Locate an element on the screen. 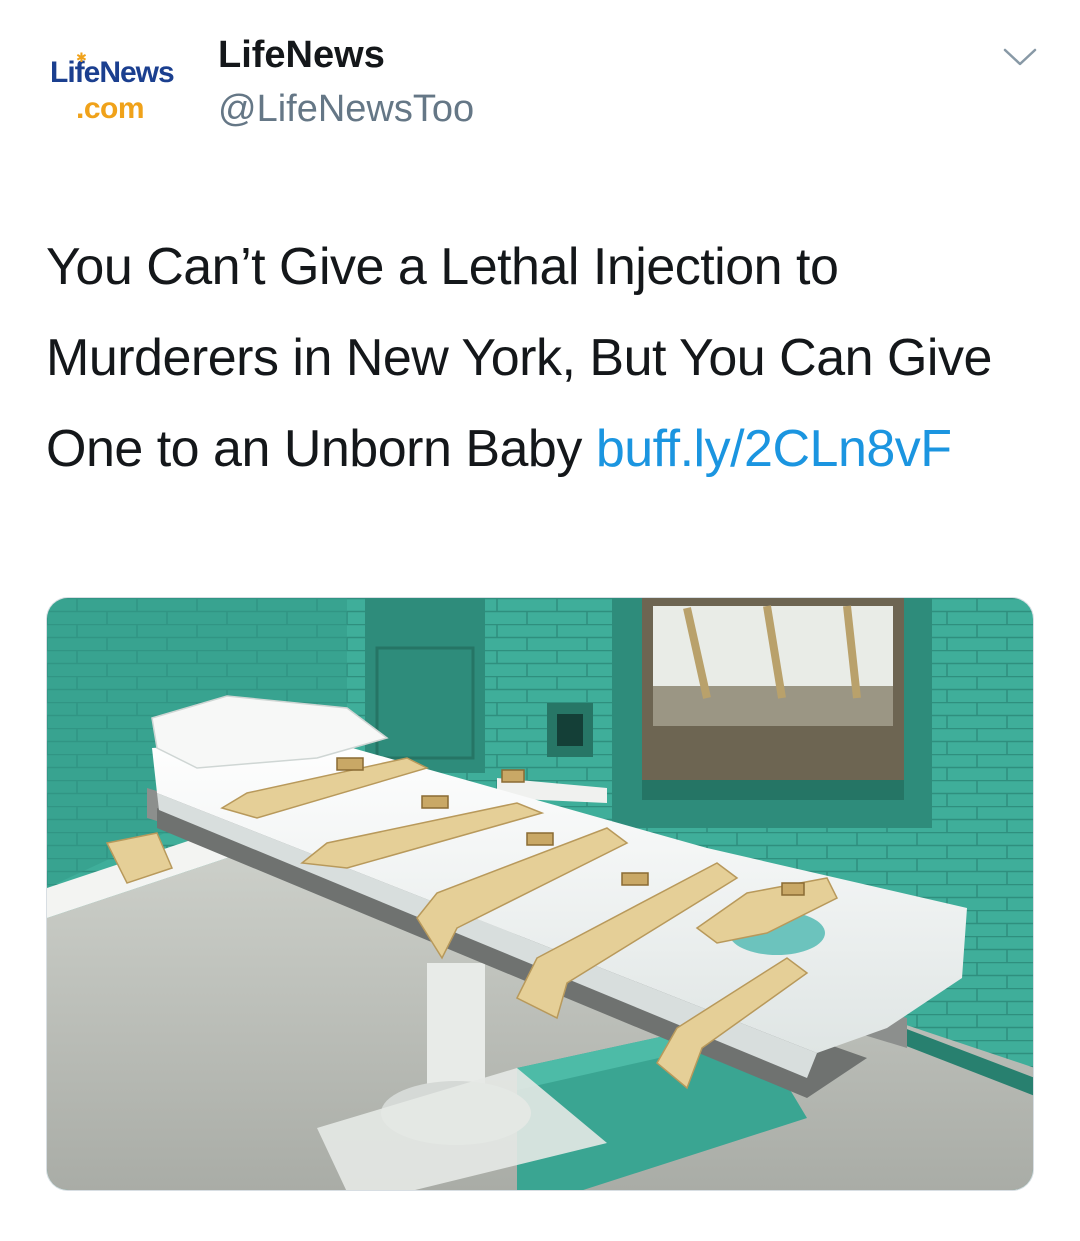  avatar-logo-text: LifeNews is located at coordinates (112, 72).